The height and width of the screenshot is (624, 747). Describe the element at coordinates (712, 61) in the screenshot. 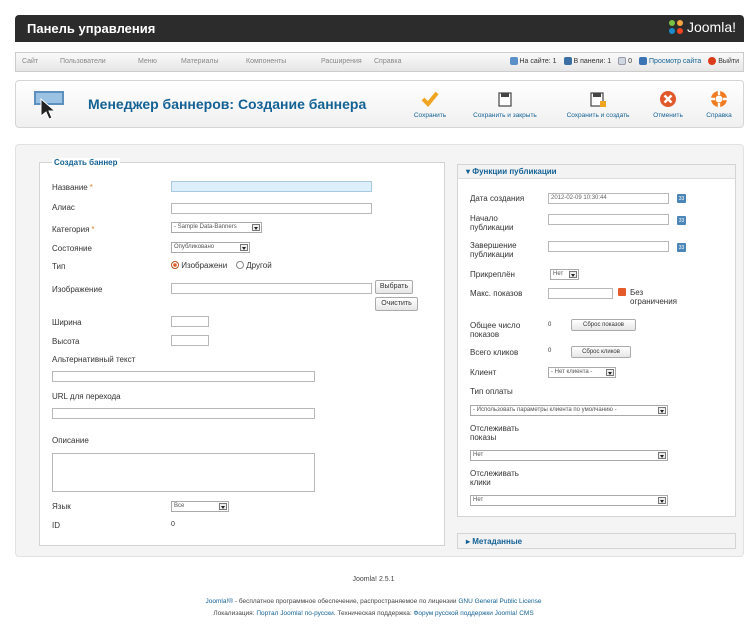

I see `logout-icon` at that location.